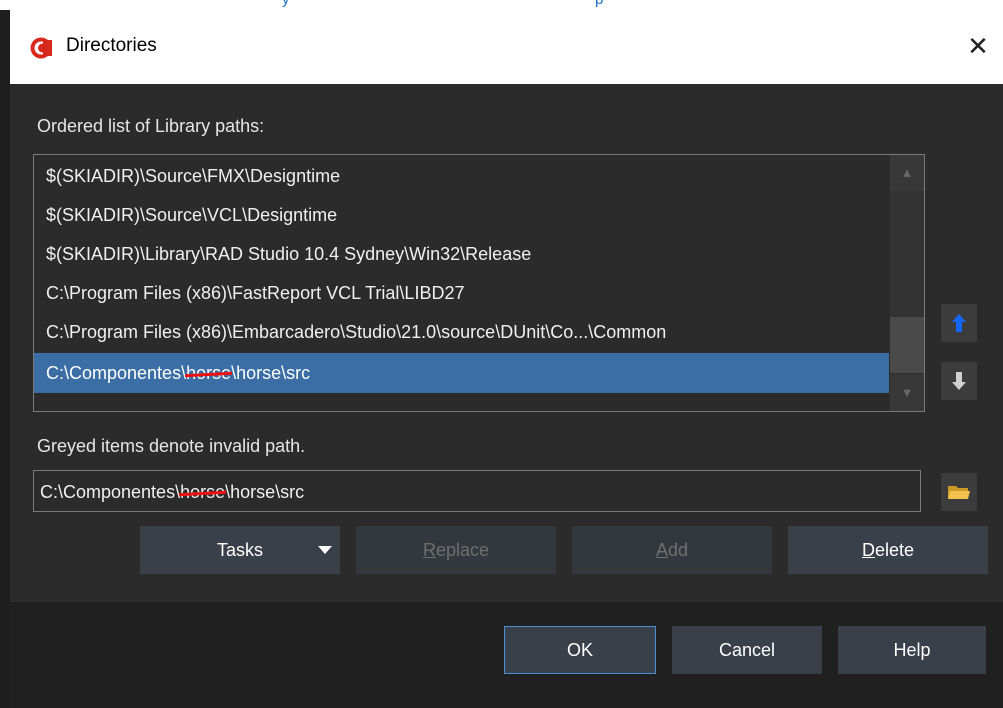 The width and height of the screenshot is (1003, 708). I want to click on arrow-down-icon, so click(959, 381).